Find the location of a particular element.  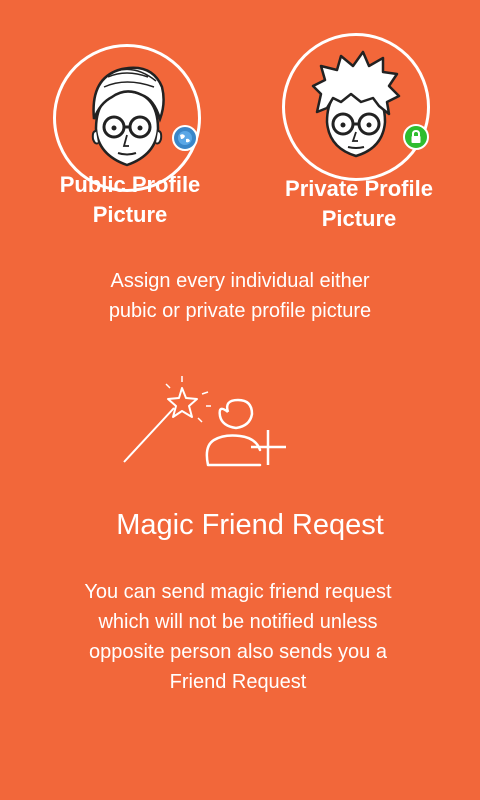

lock-icon is located at coordinates (416, 137).